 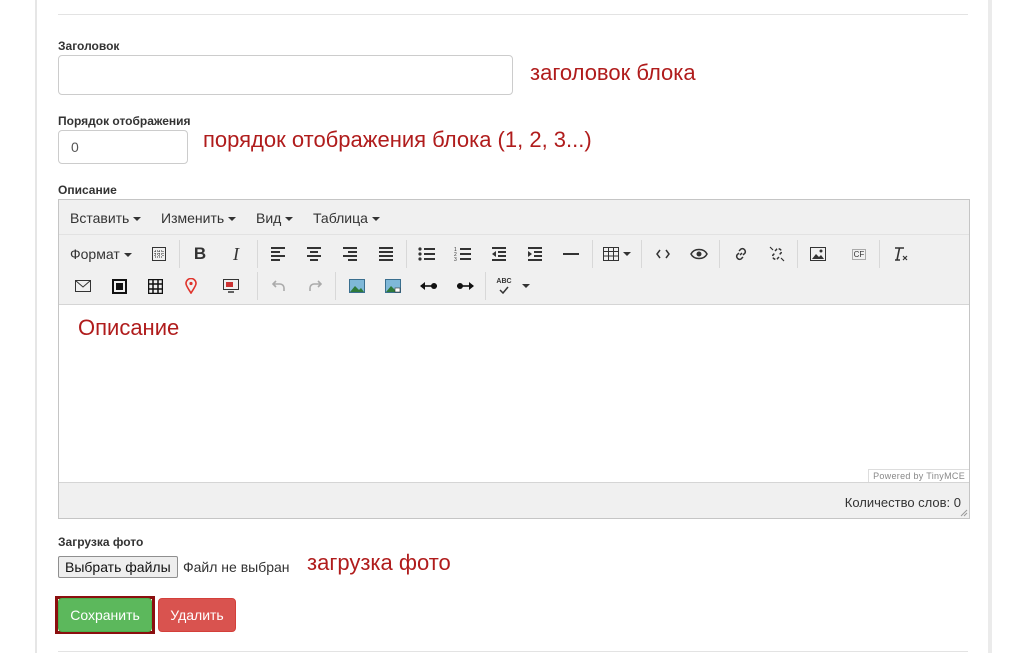 I want to click on redo-button, so click(x=315, y=286).